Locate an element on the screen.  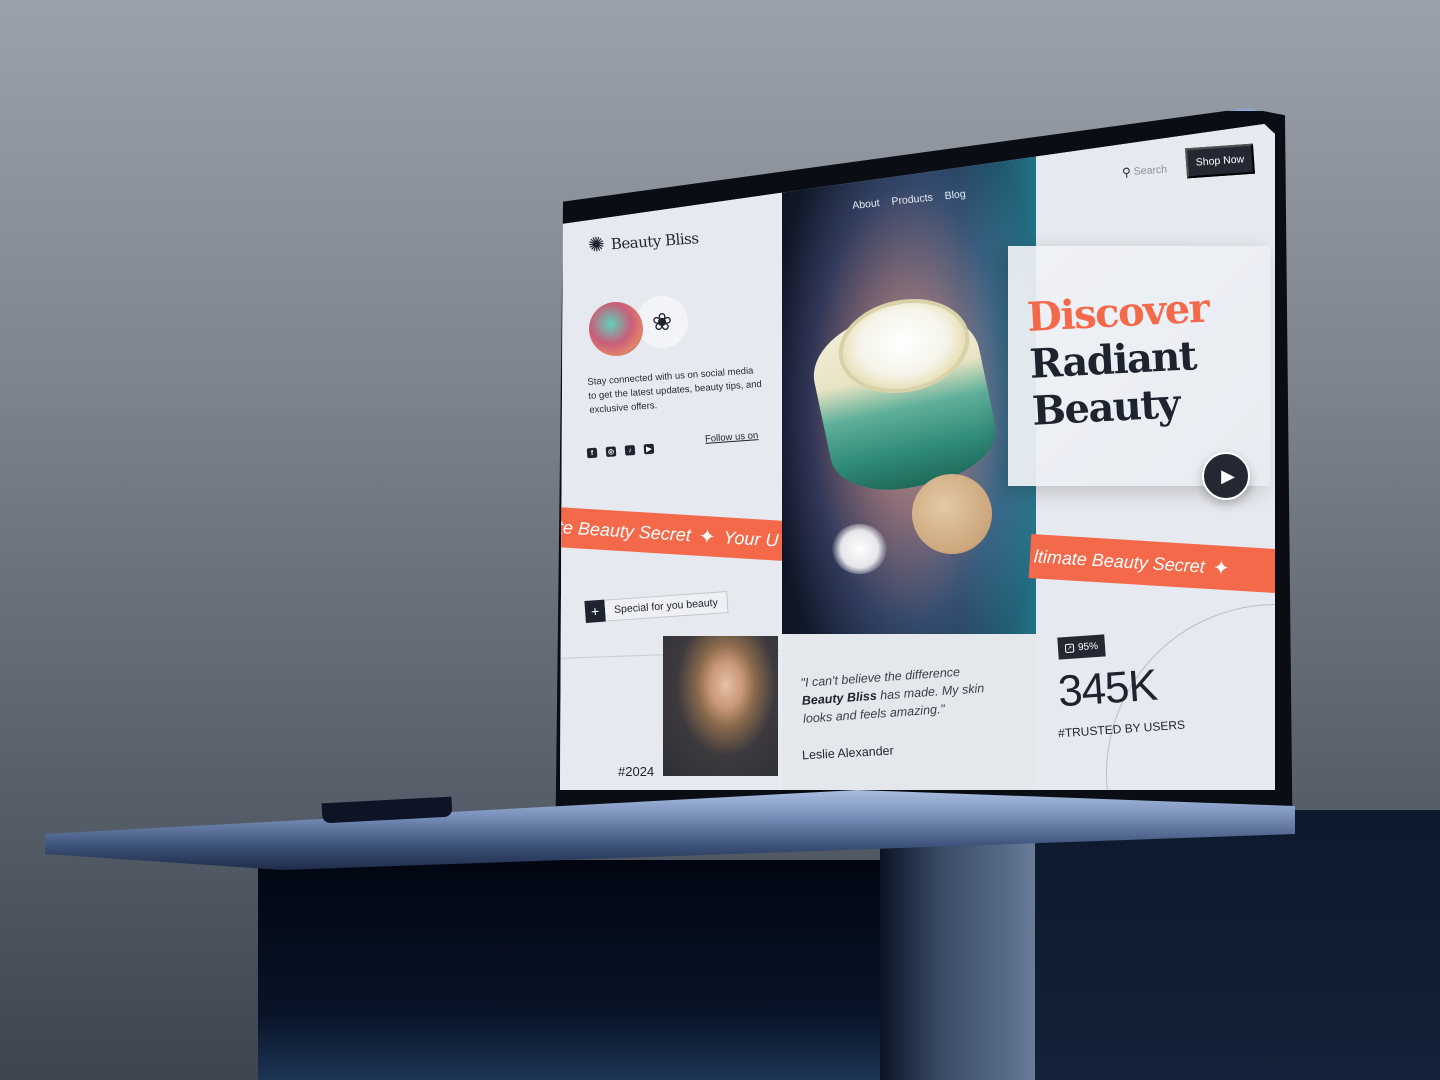
product-hero-image: About Products Blog is located at coordinates (909, 379).